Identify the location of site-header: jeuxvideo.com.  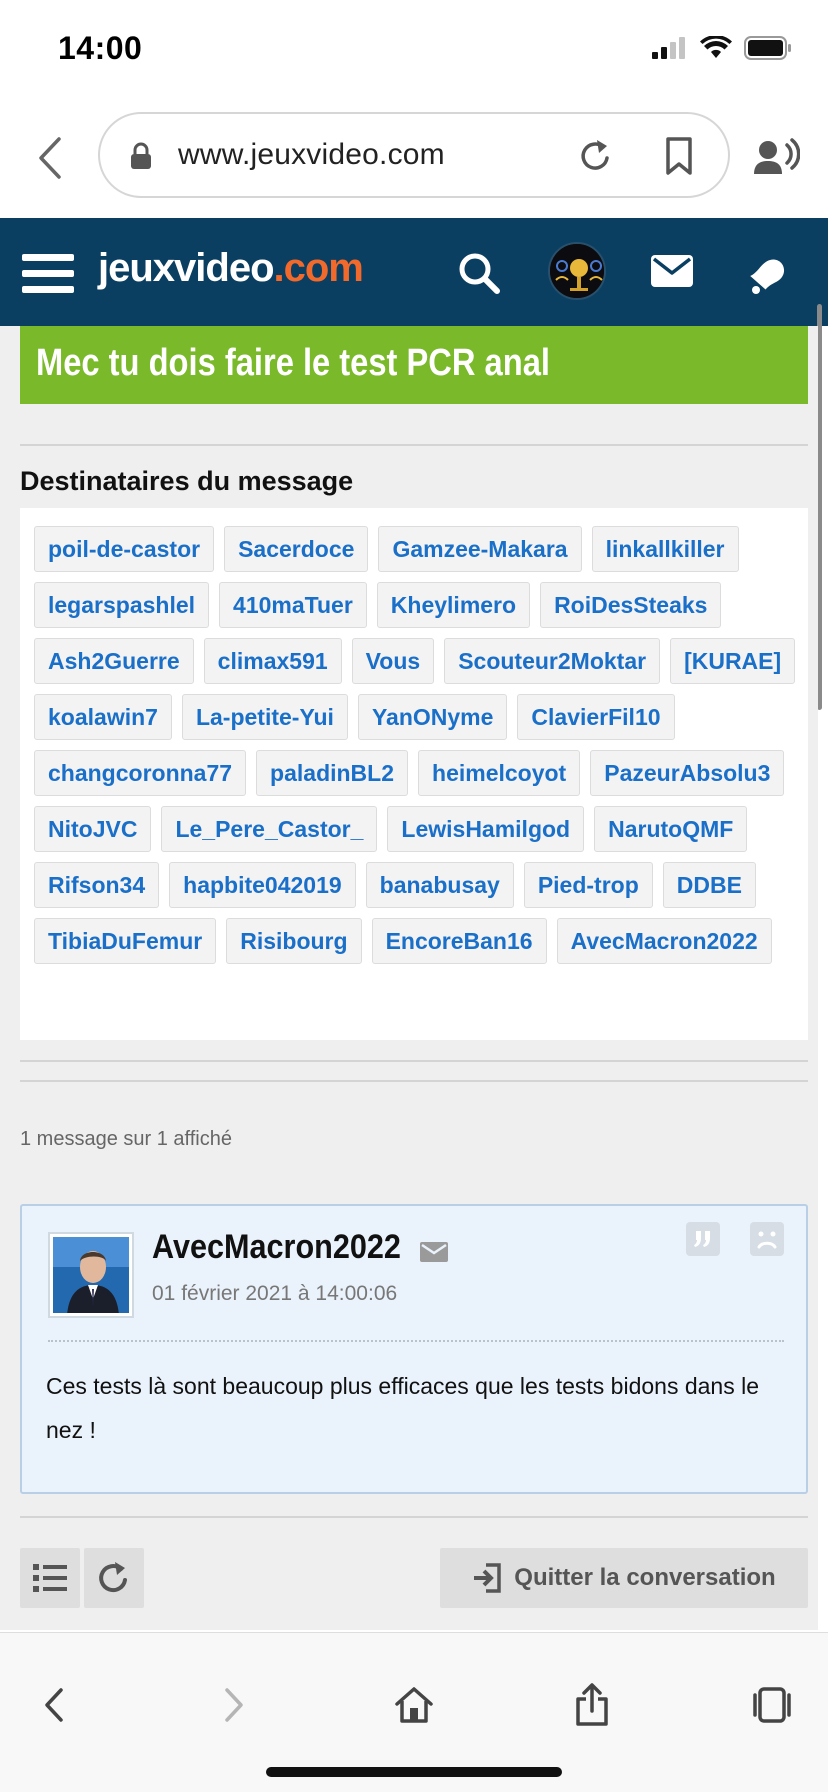
(414, 272).